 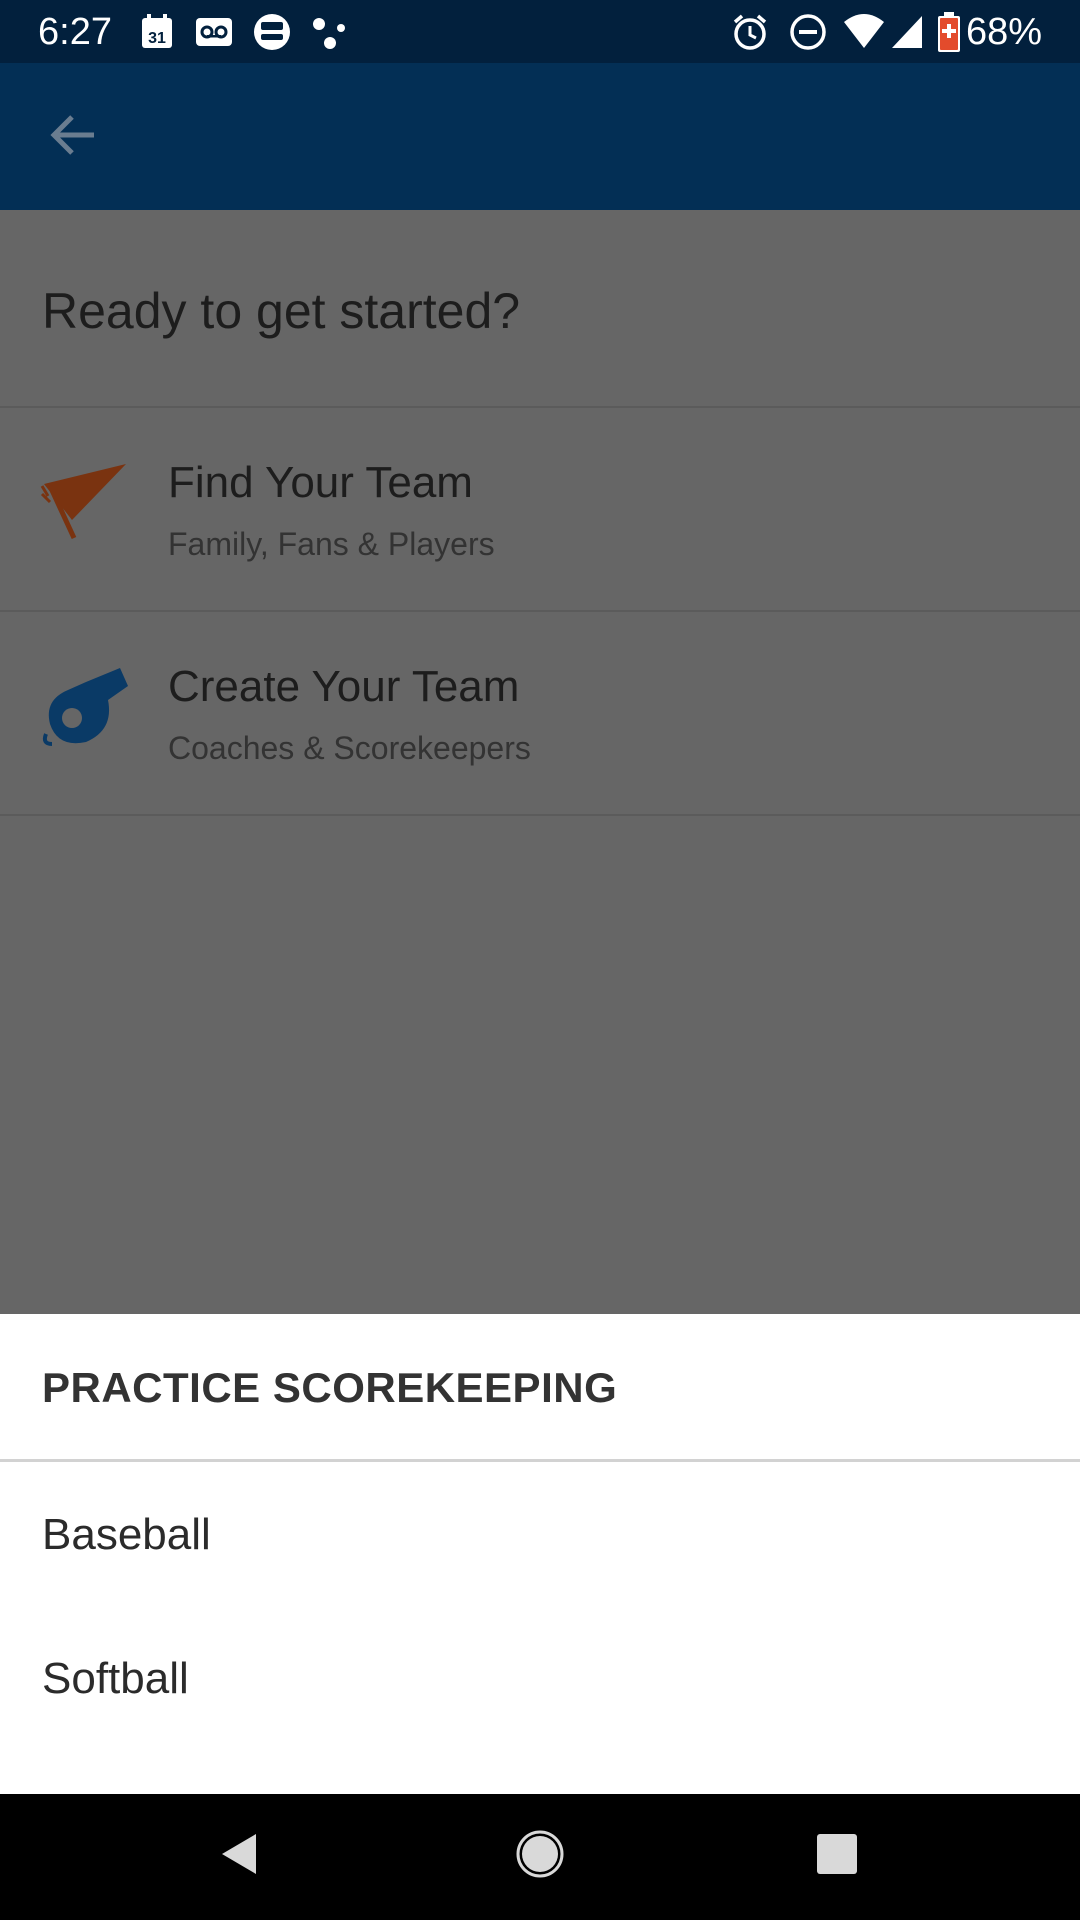 What do you see at coordinates (330, 32) in the screenshot?
I see `dots-icon` at bounding box center [330, 32].